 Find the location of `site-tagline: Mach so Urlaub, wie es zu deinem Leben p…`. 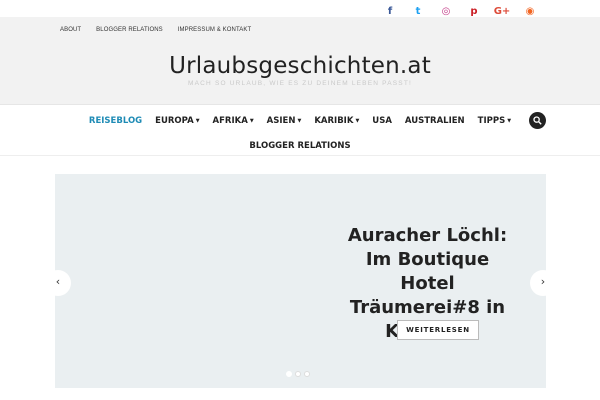

site-tagline: Mach so Urlaub, wie es zu deinem Leben p… is located at coordinates (300, 83).